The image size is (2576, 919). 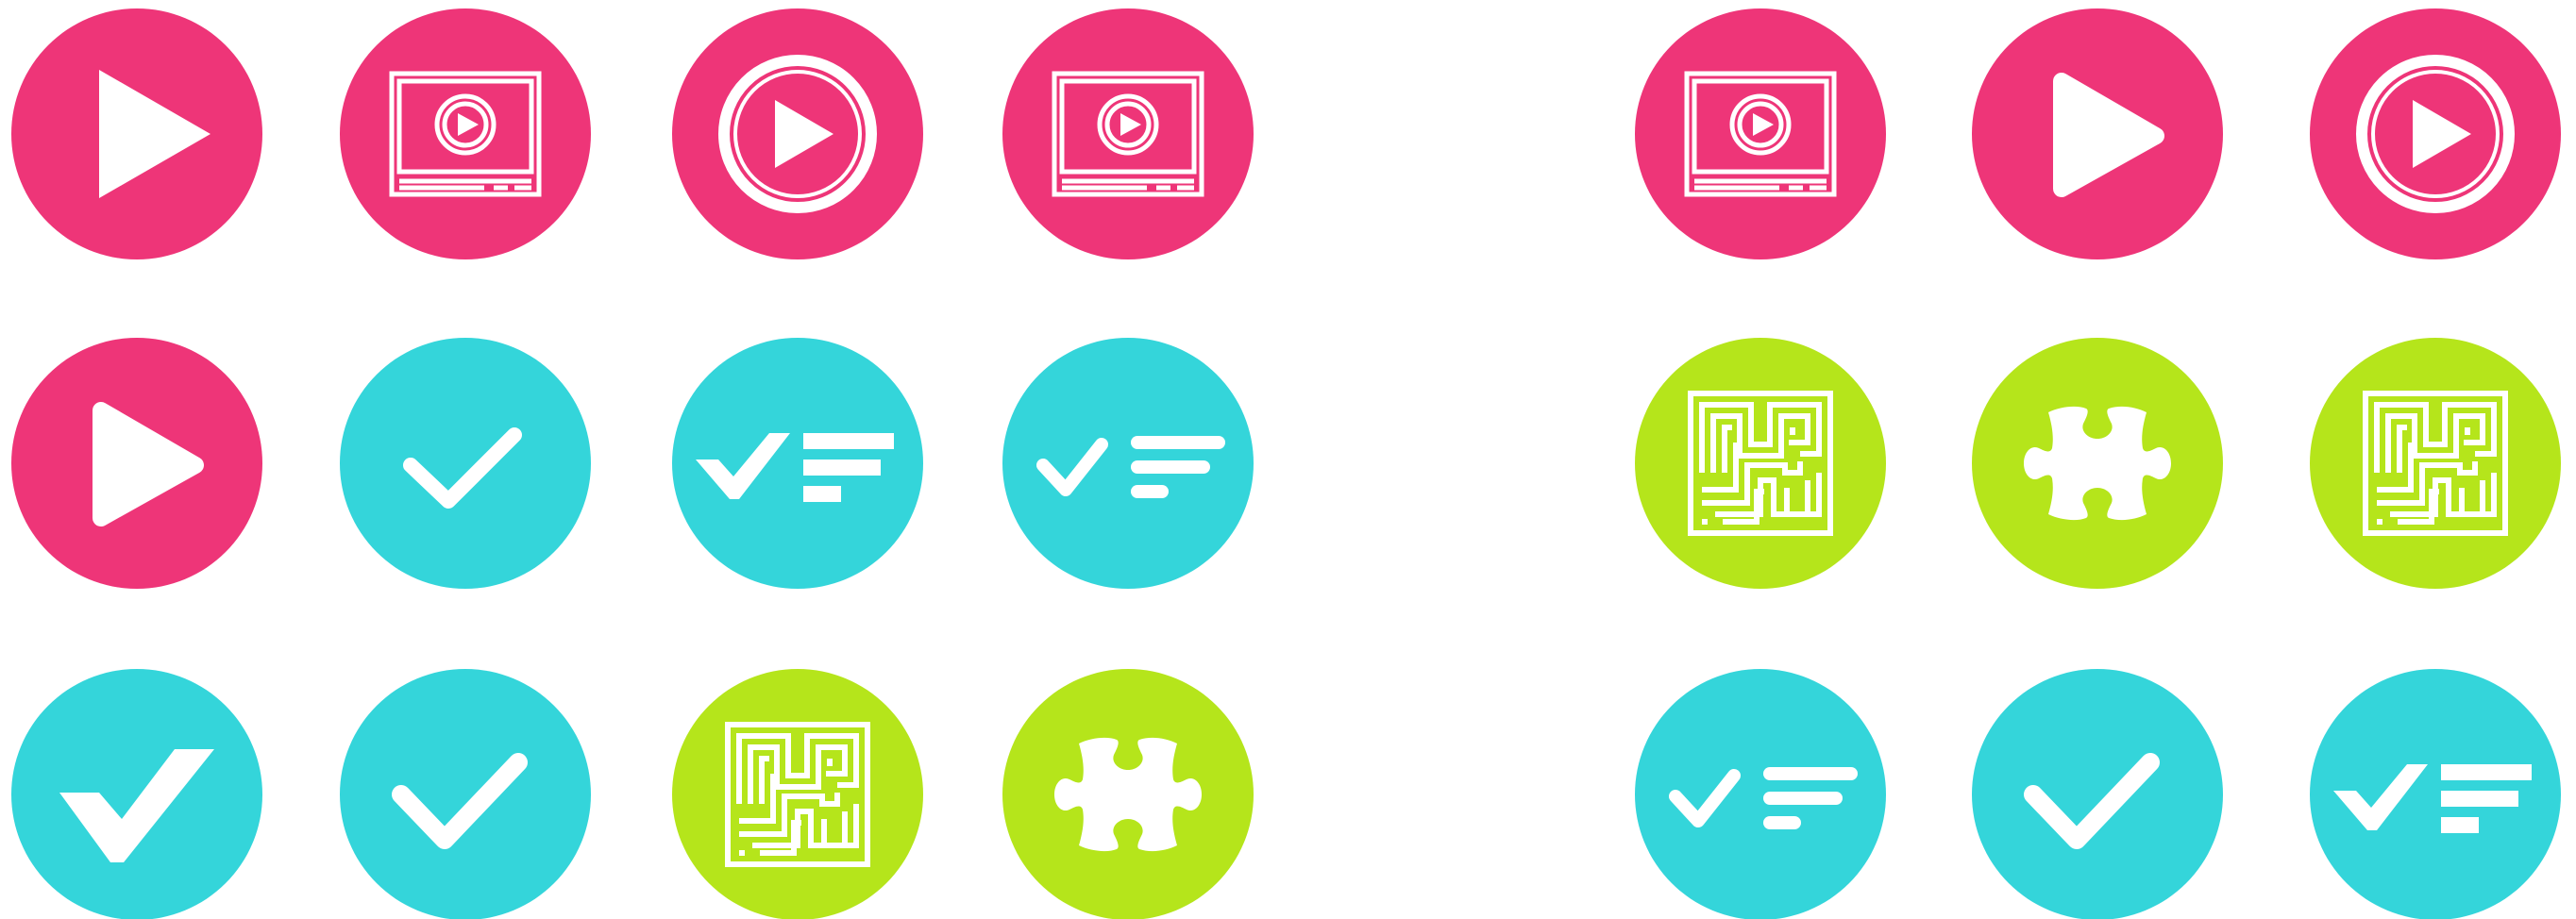 What do you see at coordinates (136, 133) in the screenshot?
I see `play-icon` at bounding box center [136, 133].